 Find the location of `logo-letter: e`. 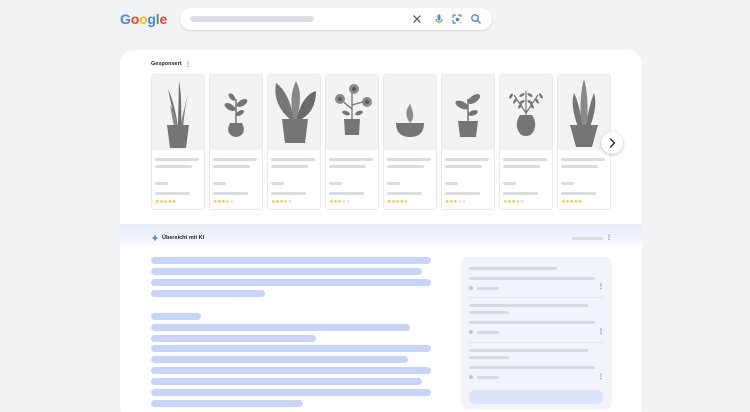

logo-letter: e is located at coordinates (163, 19).